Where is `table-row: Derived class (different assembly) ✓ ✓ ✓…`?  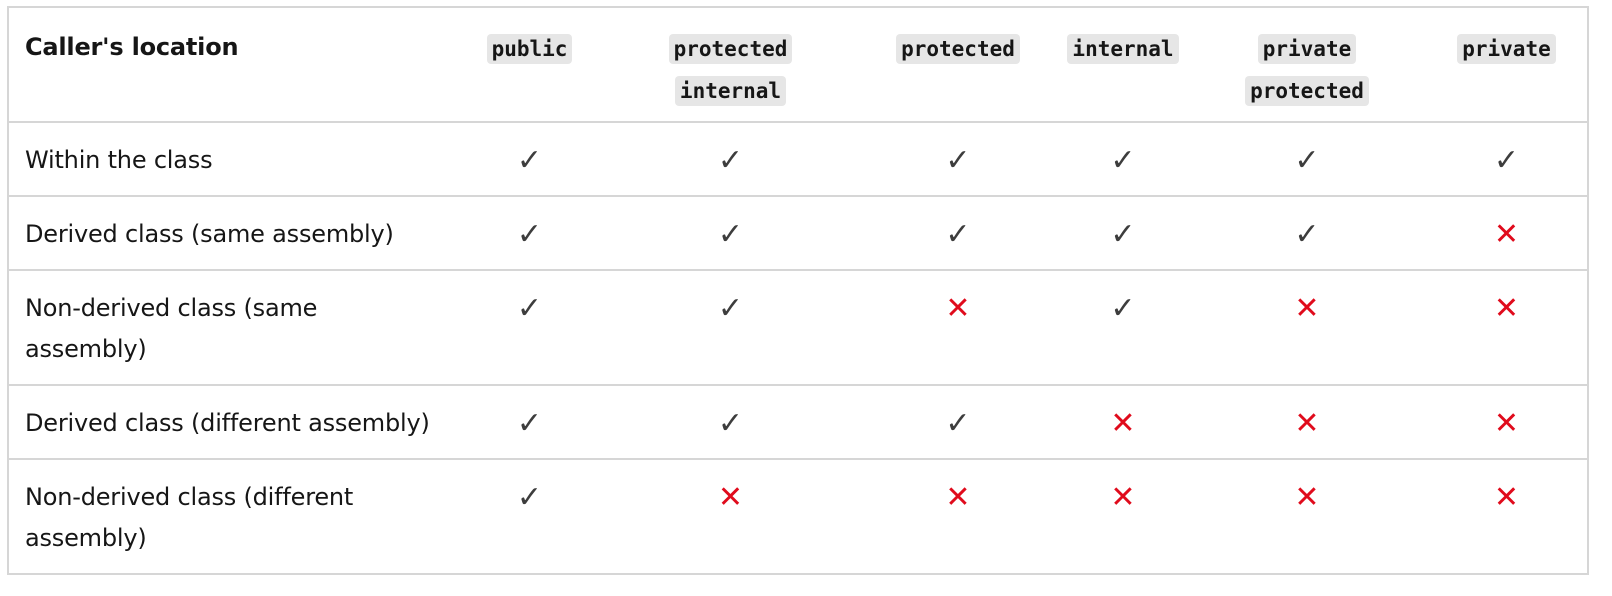
table-row: Derived class (different assembly) ✓ ✓ ✓… is located at coordinates (798, 422).